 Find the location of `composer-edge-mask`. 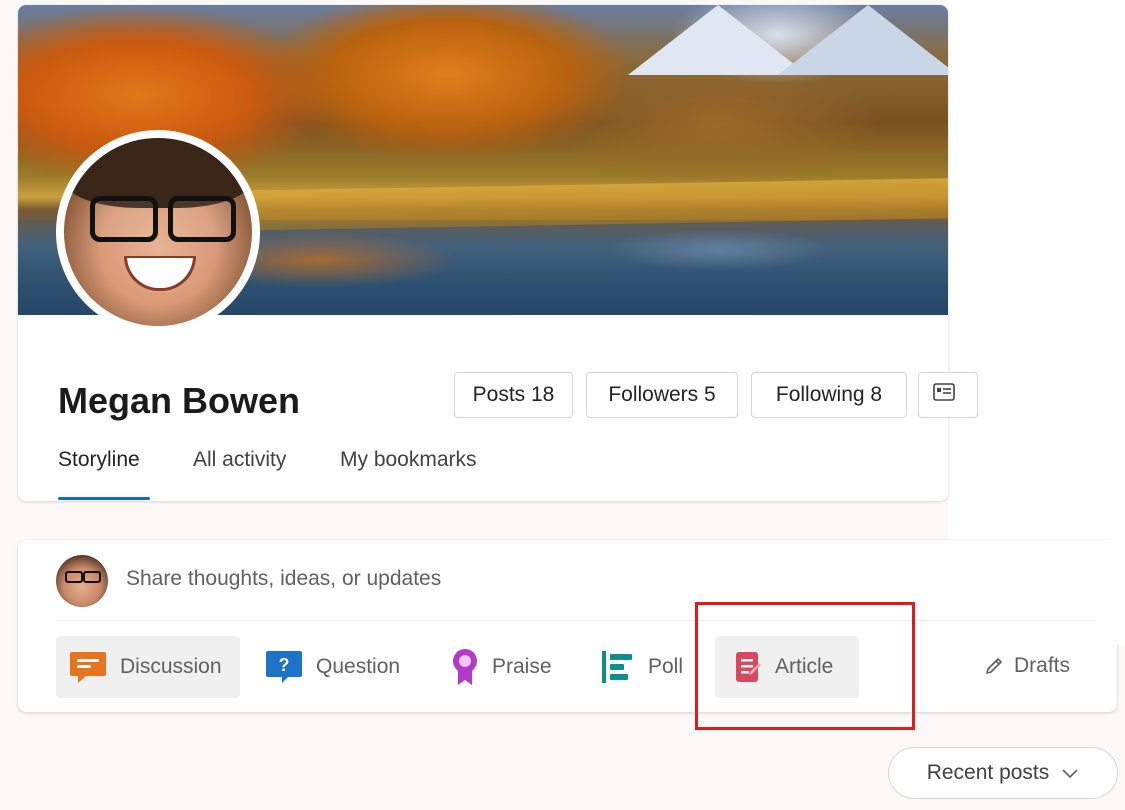

composer-edge-mask is located at coordinates (1036, 592).